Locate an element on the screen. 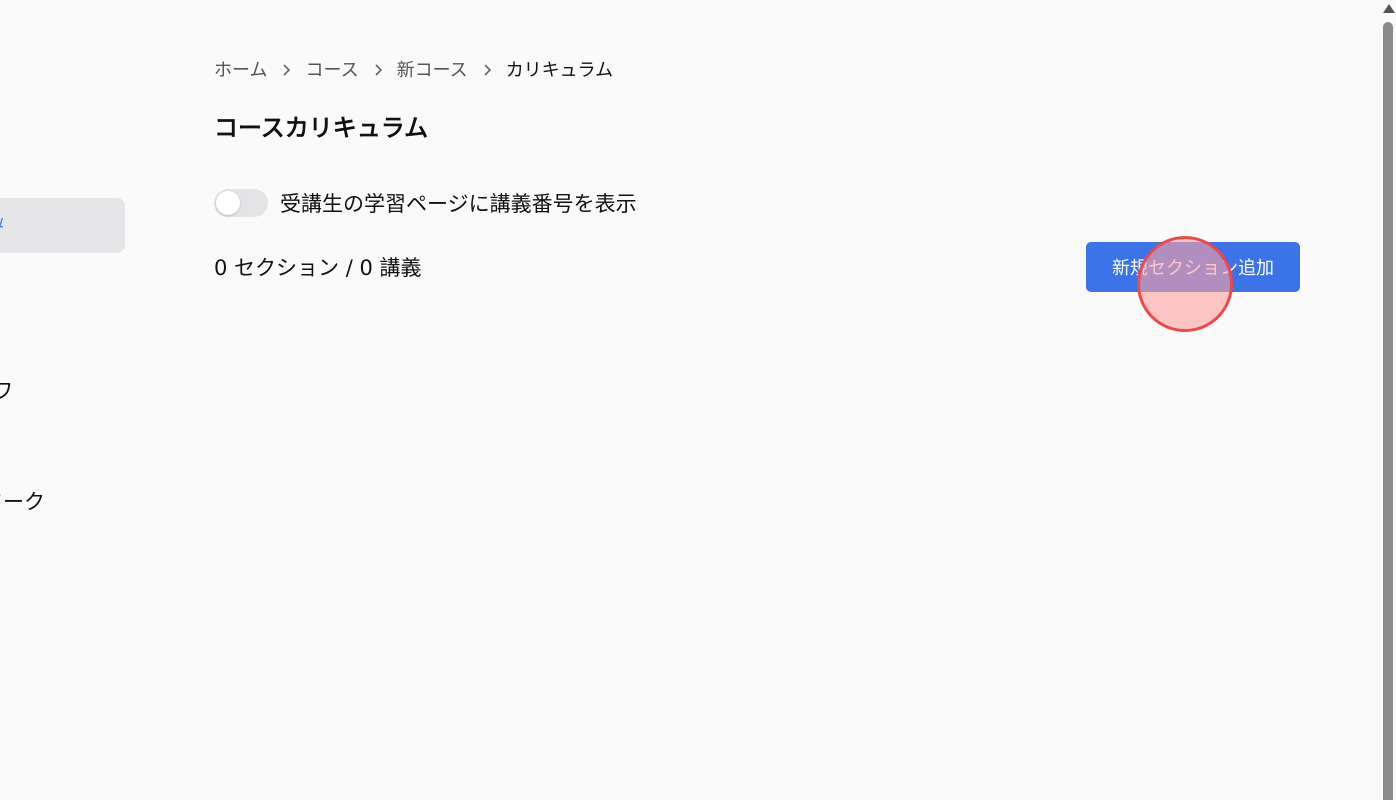 This screenshot has height=800, width=1396. sidebar-item-2-label: ワーク is located at coordinates (22, 501).